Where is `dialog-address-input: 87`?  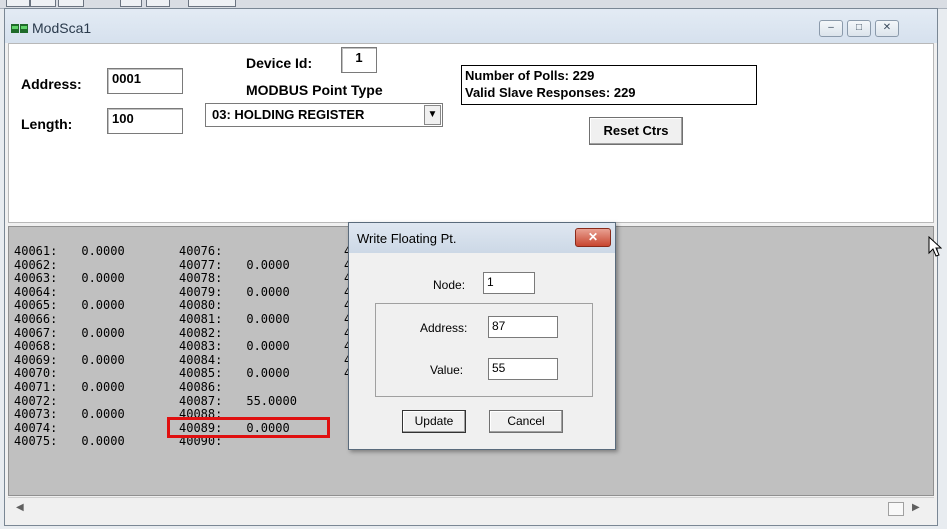 dialog-address-input: 87 is located at coordinates (523, 327).